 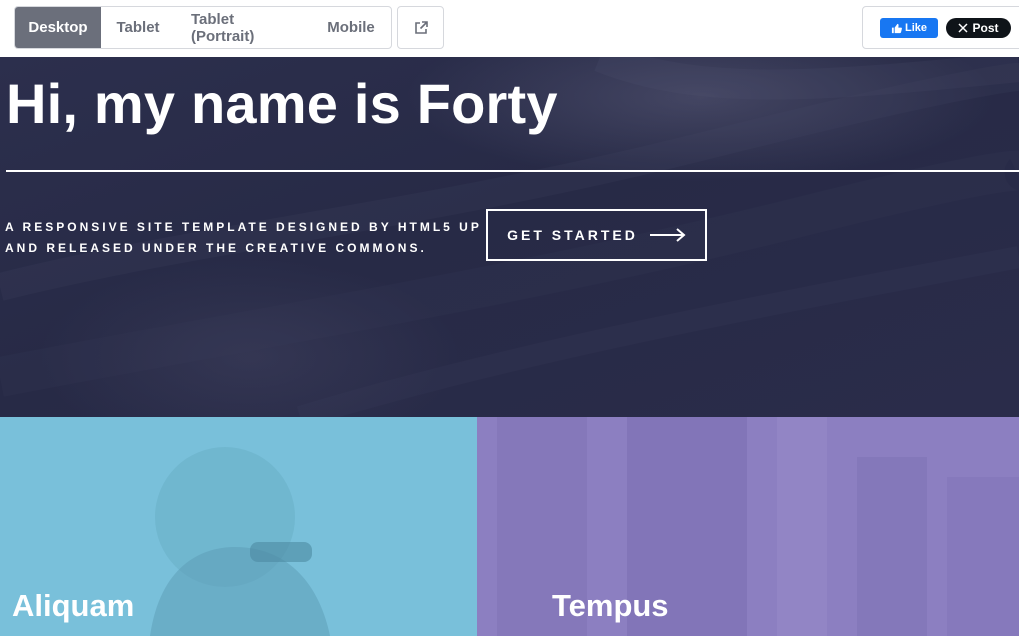 I want to click on banner-divider, so click(x=512, y=171).